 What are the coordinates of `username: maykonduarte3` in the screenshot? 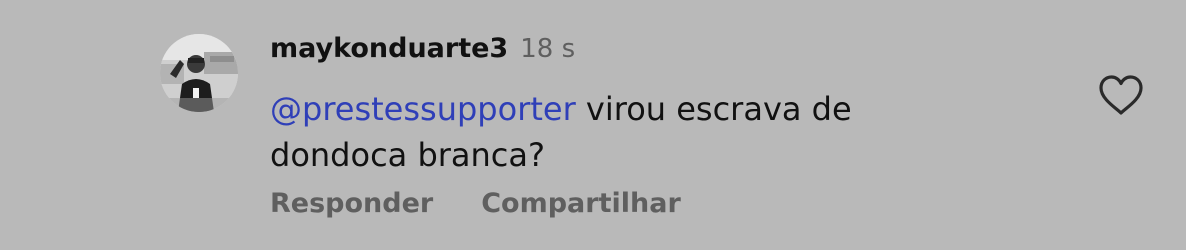 It's located at (389, 48).